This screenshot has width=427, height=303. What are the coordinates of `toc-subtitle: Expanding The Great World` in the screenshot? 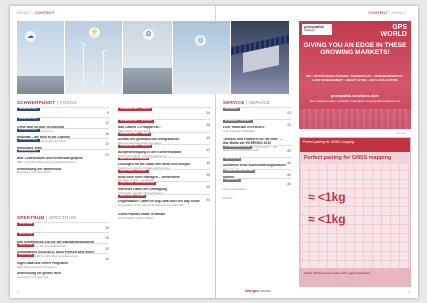 It's located at (34, 173).